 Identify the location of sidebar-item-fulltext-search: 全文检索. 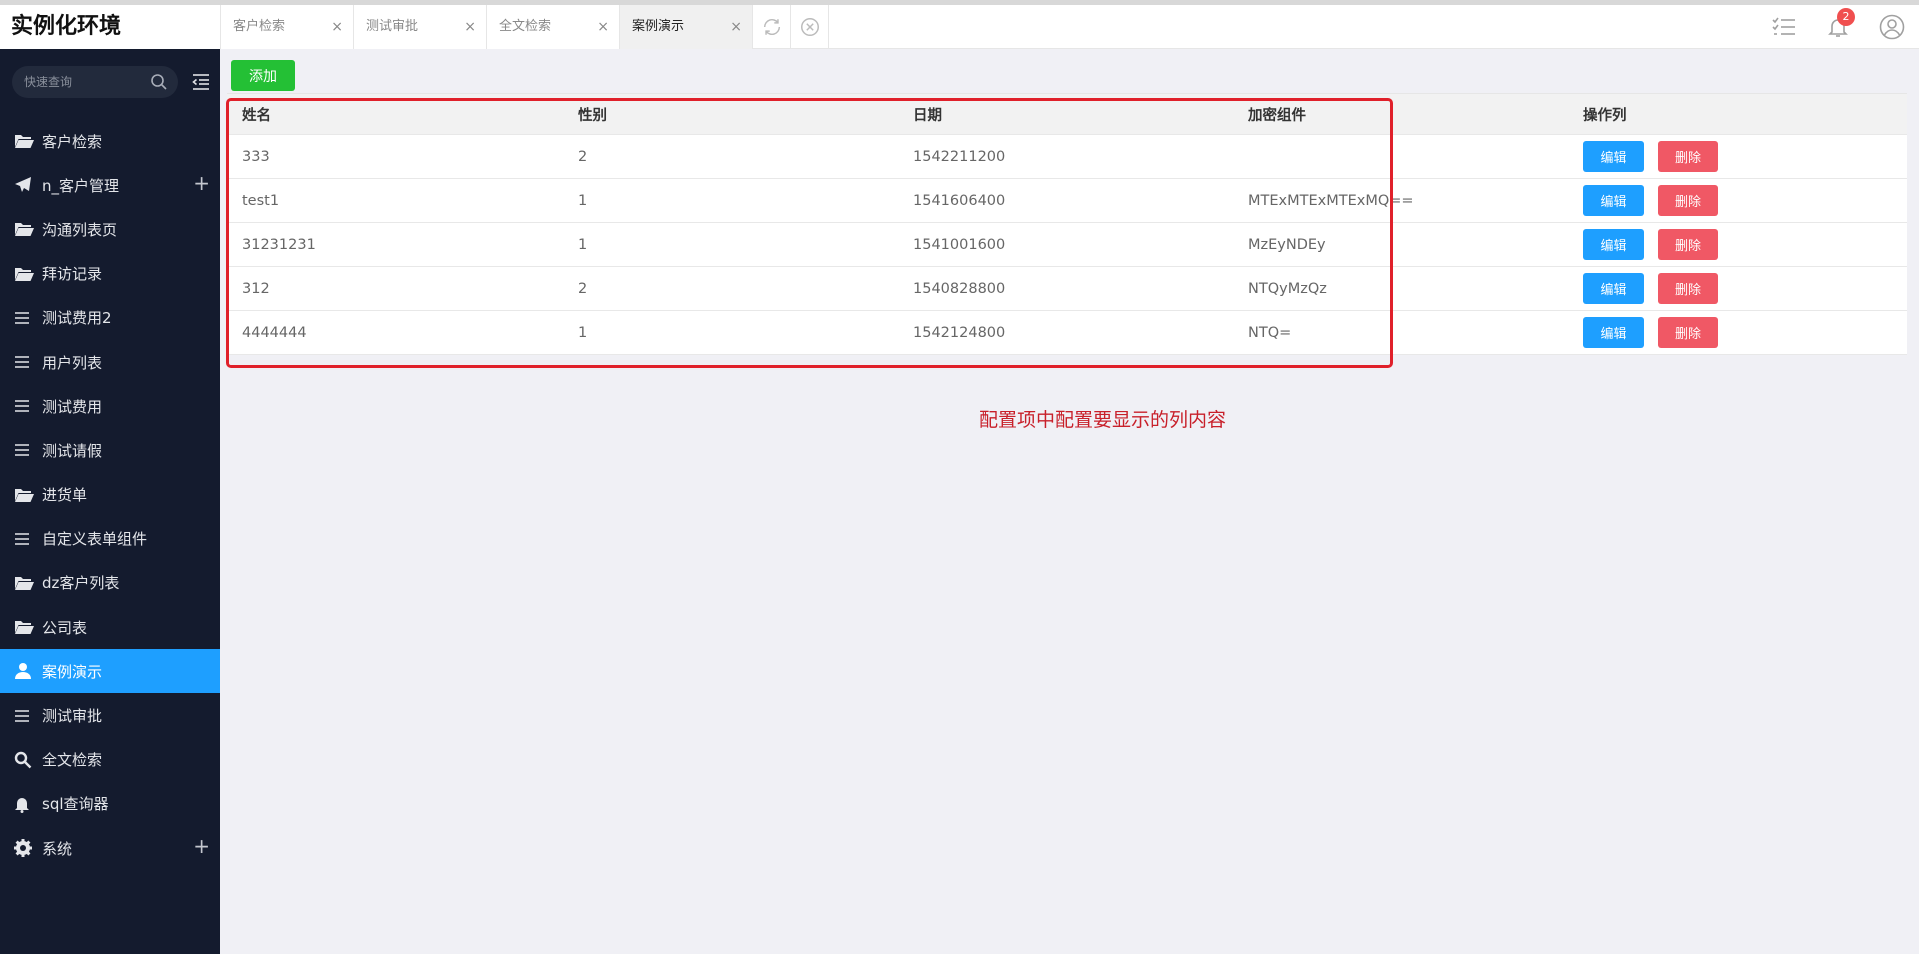
(110, 760).